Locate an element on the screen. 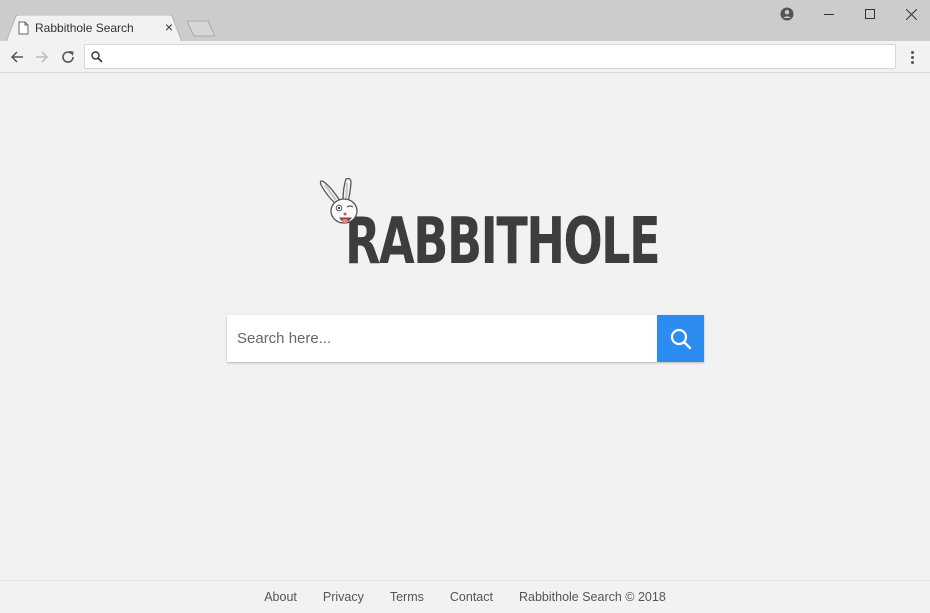  new-tab-button is located at coordinates (201, 28).